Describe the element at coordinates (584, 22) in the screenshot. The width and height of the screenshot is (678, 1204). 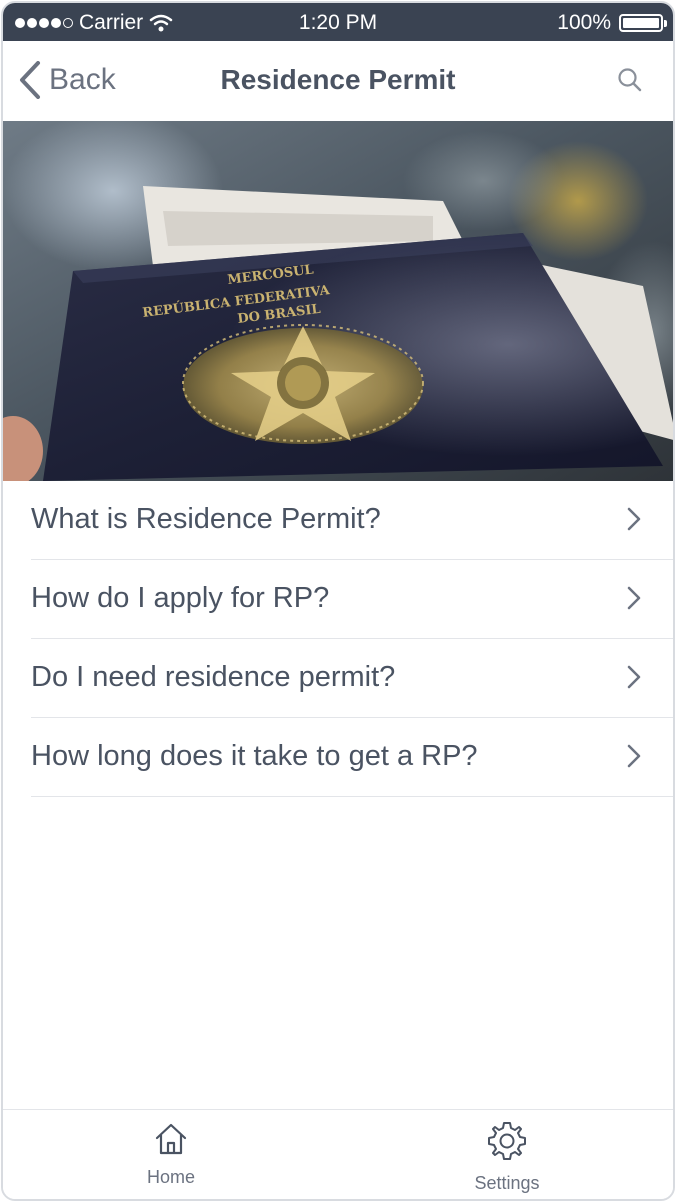
I see `battery-percent: 100%` at that location.